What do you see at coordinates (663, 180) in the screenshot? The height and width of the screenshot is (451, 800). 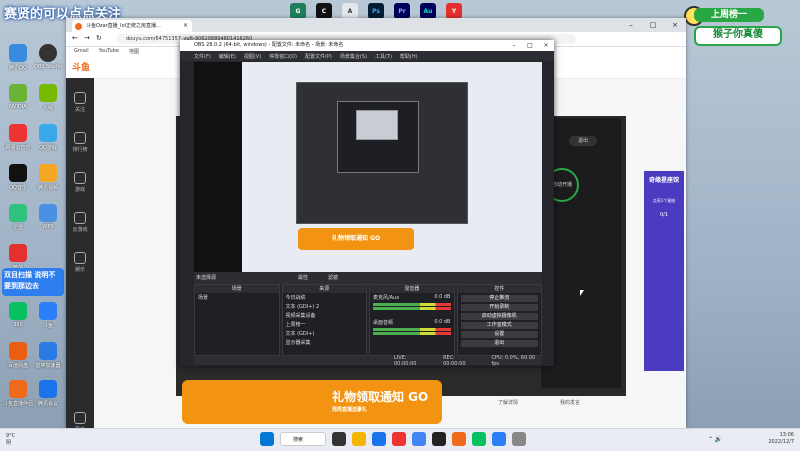 I see `side-ad-title: 奇缘星座馆` at bounding box center [663, 180].